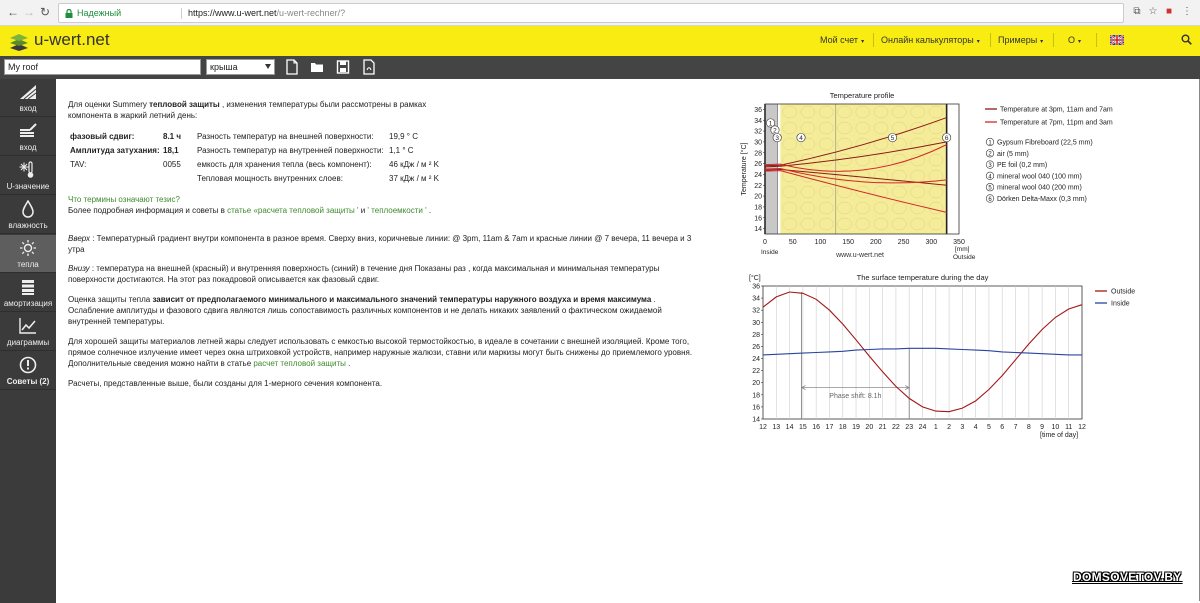 The width and height of the screenshot is (1200, 603). Describe the element at coordinates (396, 210) in the screenshot. I see `article-link-heat-capacity: ' теплоемкости '` at that location.